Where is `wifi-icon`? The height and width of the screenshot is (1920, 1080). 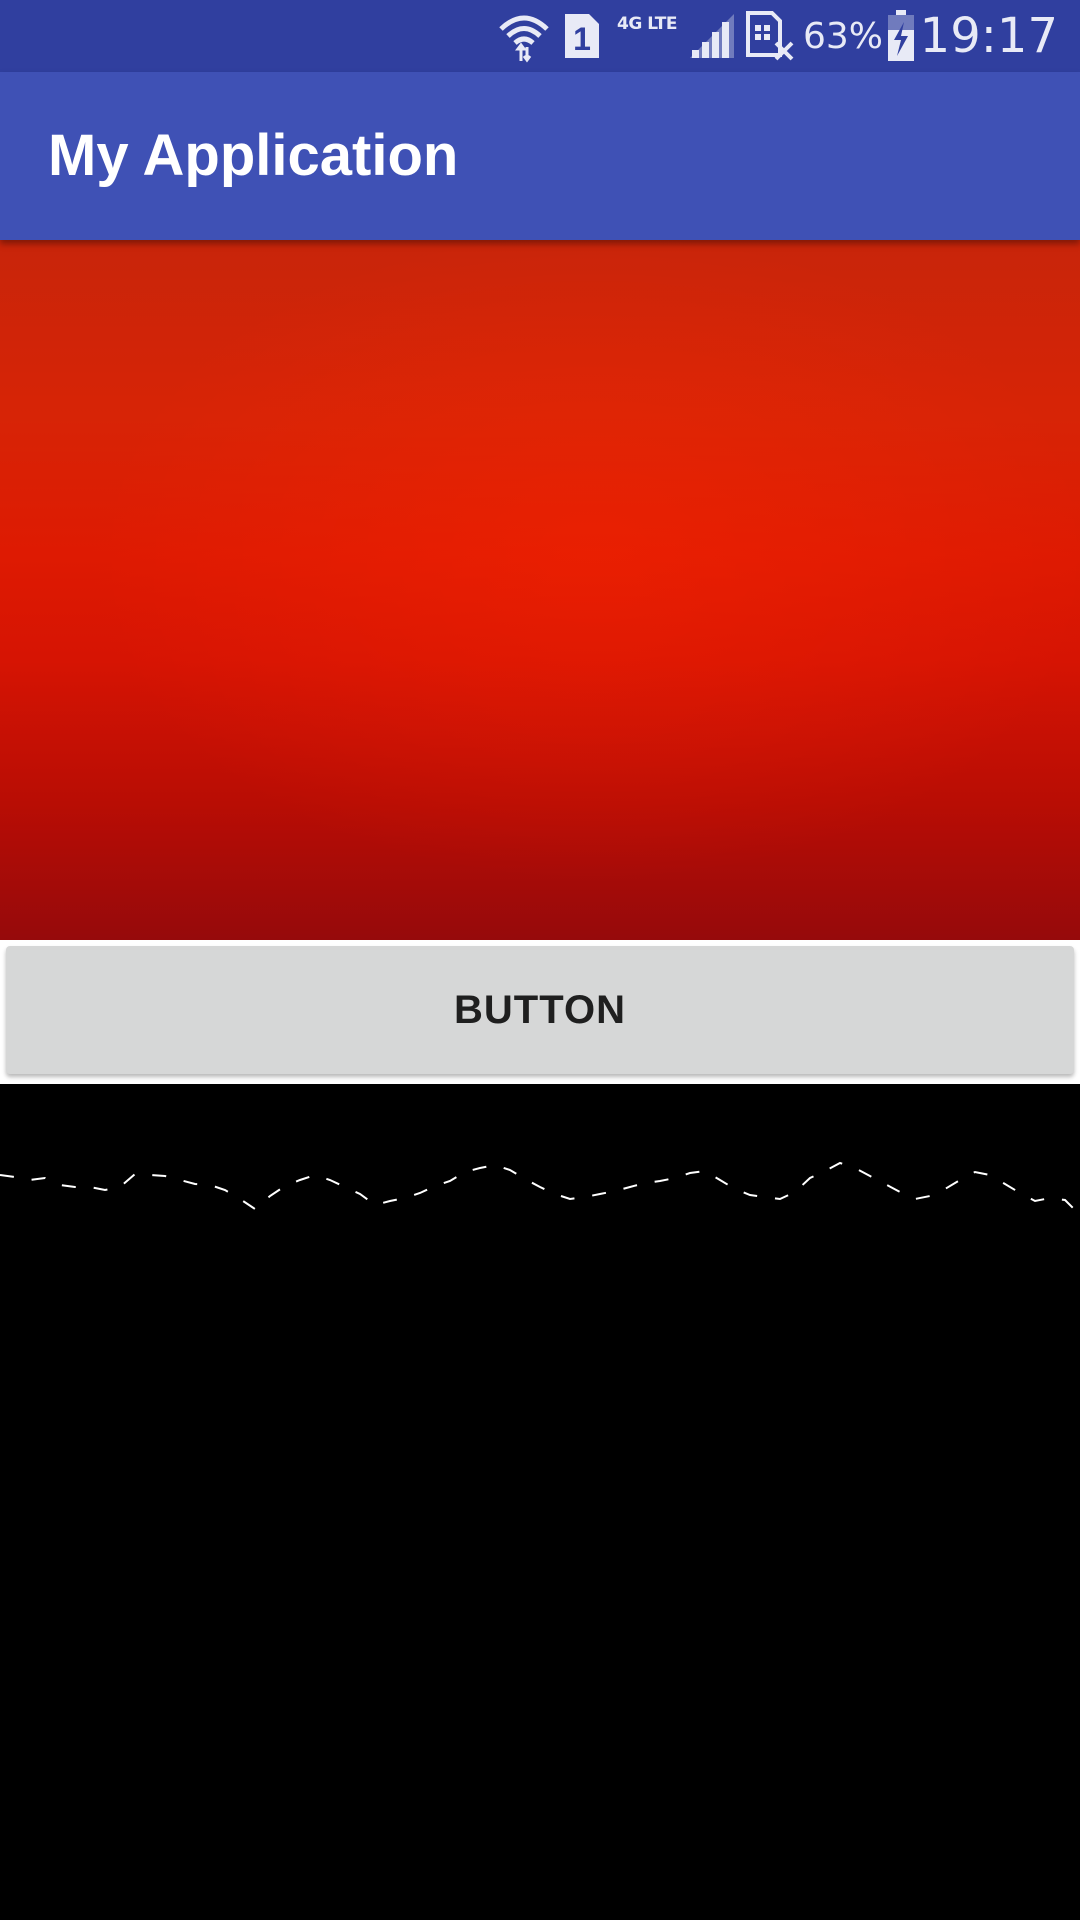 wifi-icon is located at coordinates (524, 36).